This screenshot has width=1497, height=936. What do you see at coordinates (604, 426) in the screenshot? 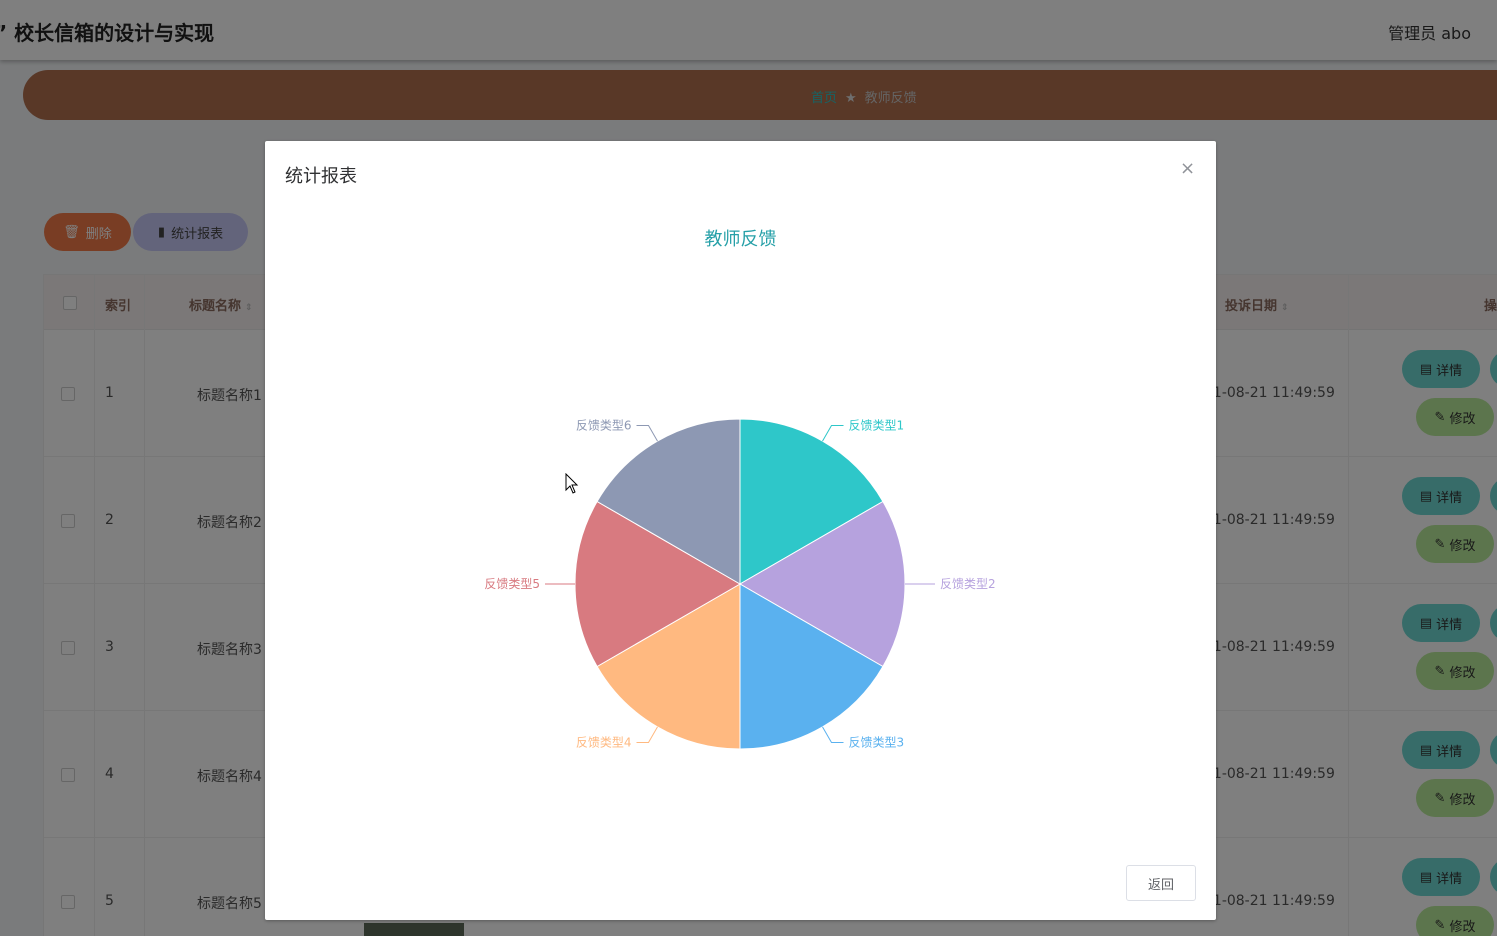
I see `pie-slice-label: 反馈类型6` at bounding box center [604, 426].